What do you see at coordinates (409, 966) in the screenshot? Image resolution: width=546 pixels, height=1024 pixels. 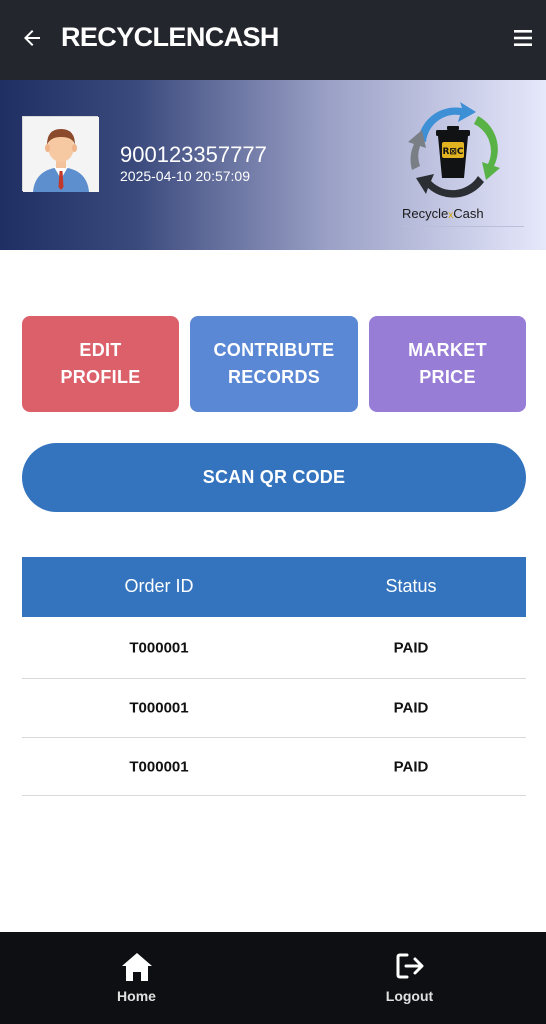 I see `logout-icon` at bounding box center [409, 966].